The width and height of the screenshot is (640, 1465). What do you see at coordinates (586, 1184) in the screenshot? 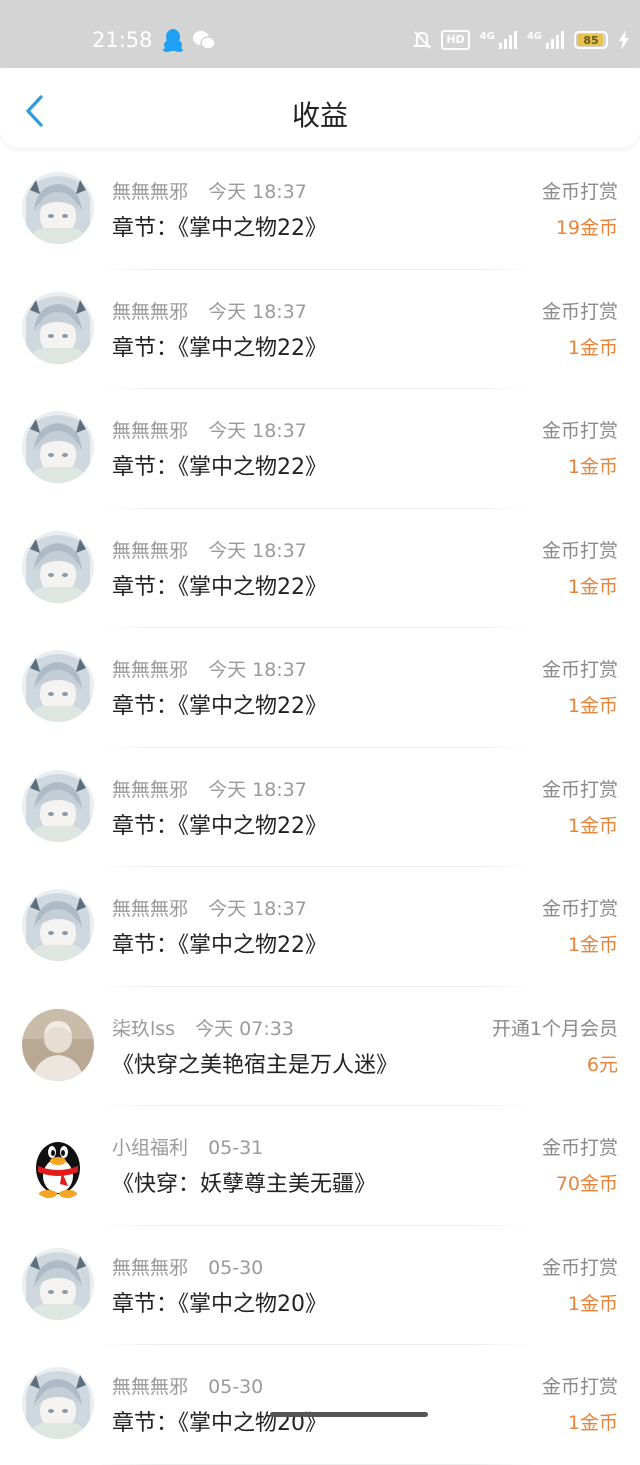
I see `income-amount: 70金币` at bounding box center [586, 1184].